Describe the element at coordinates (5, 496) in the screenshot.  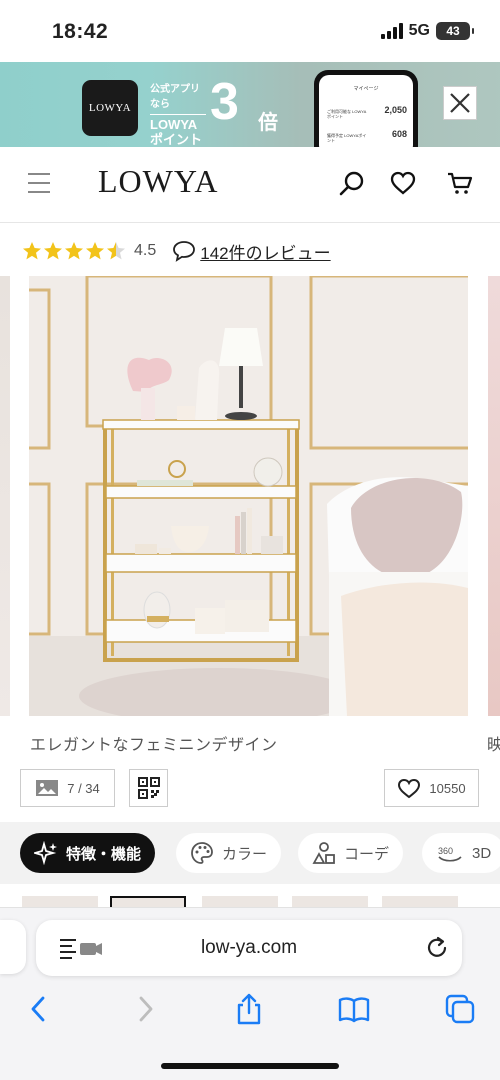
I see `previous-image-peek` at that location.